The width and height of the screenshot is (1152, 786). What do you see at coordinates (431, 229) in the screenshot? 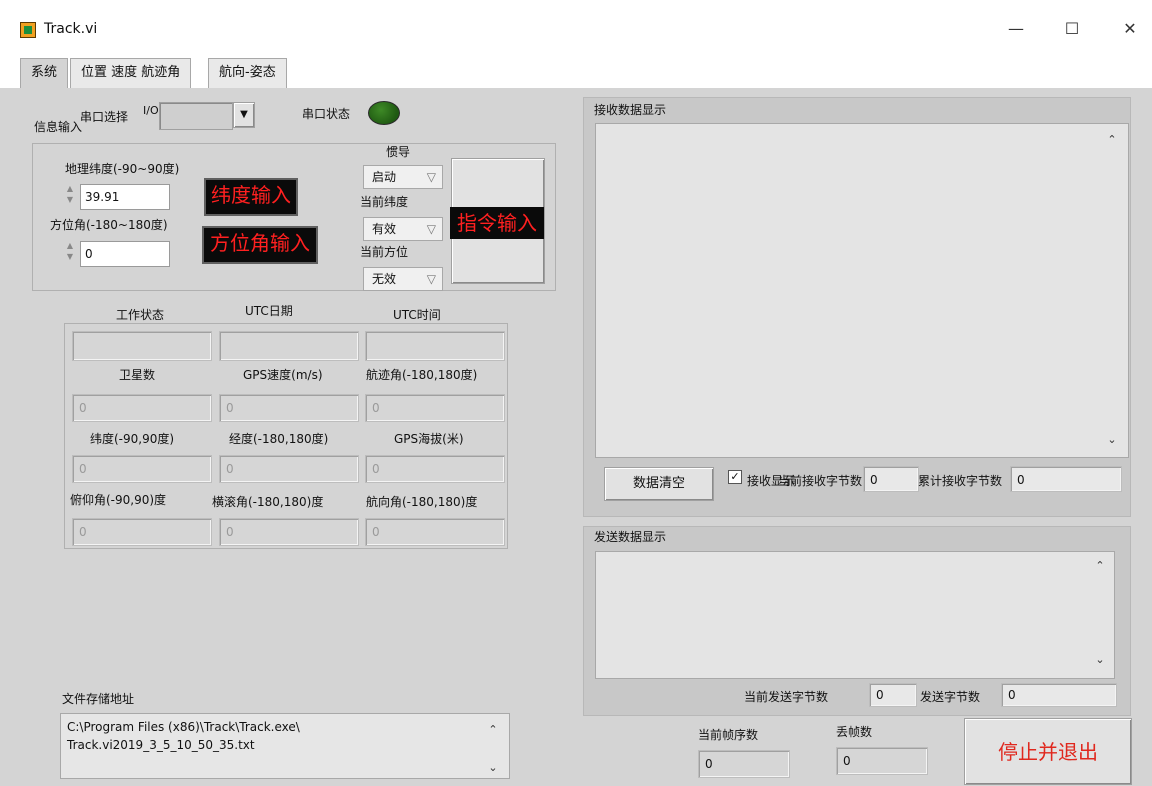
I see `current-lat-dropdown-icon: ▽` at bounding box center [431, 229].